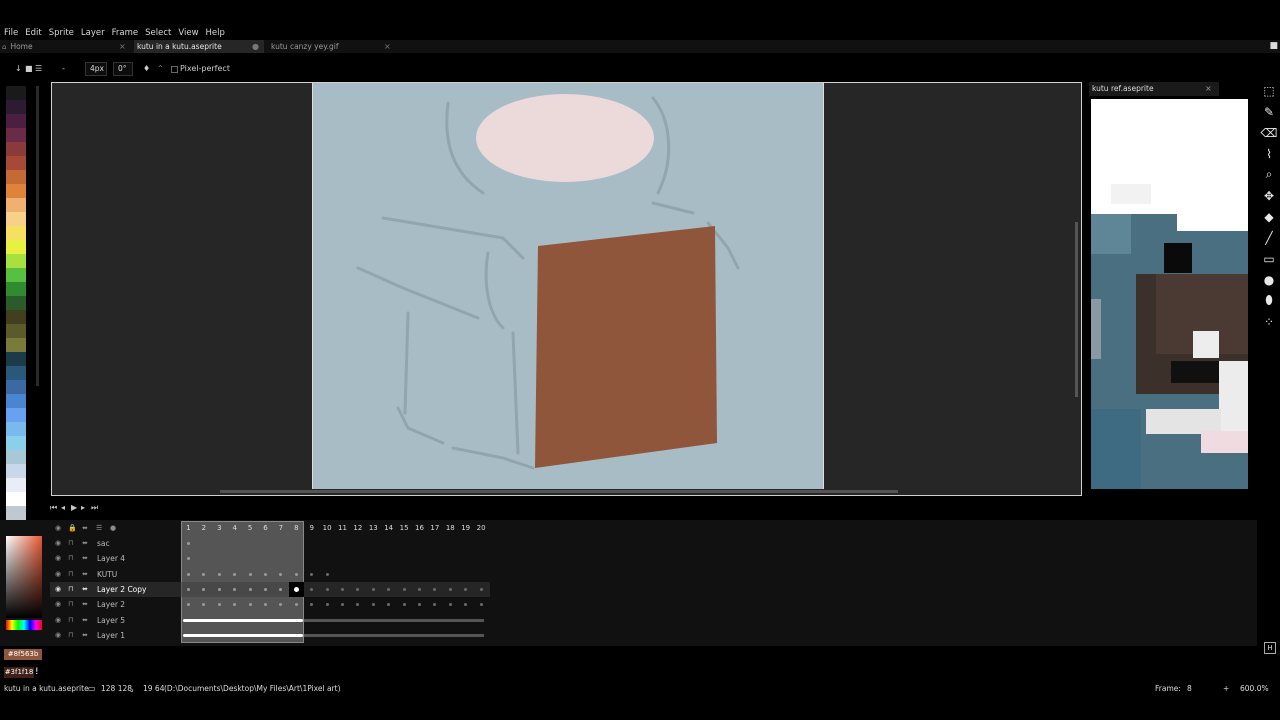  I want to click on tab-kutu-in-a-kutu: kutu in a kutu.aseprite ●, so click(199, 46).